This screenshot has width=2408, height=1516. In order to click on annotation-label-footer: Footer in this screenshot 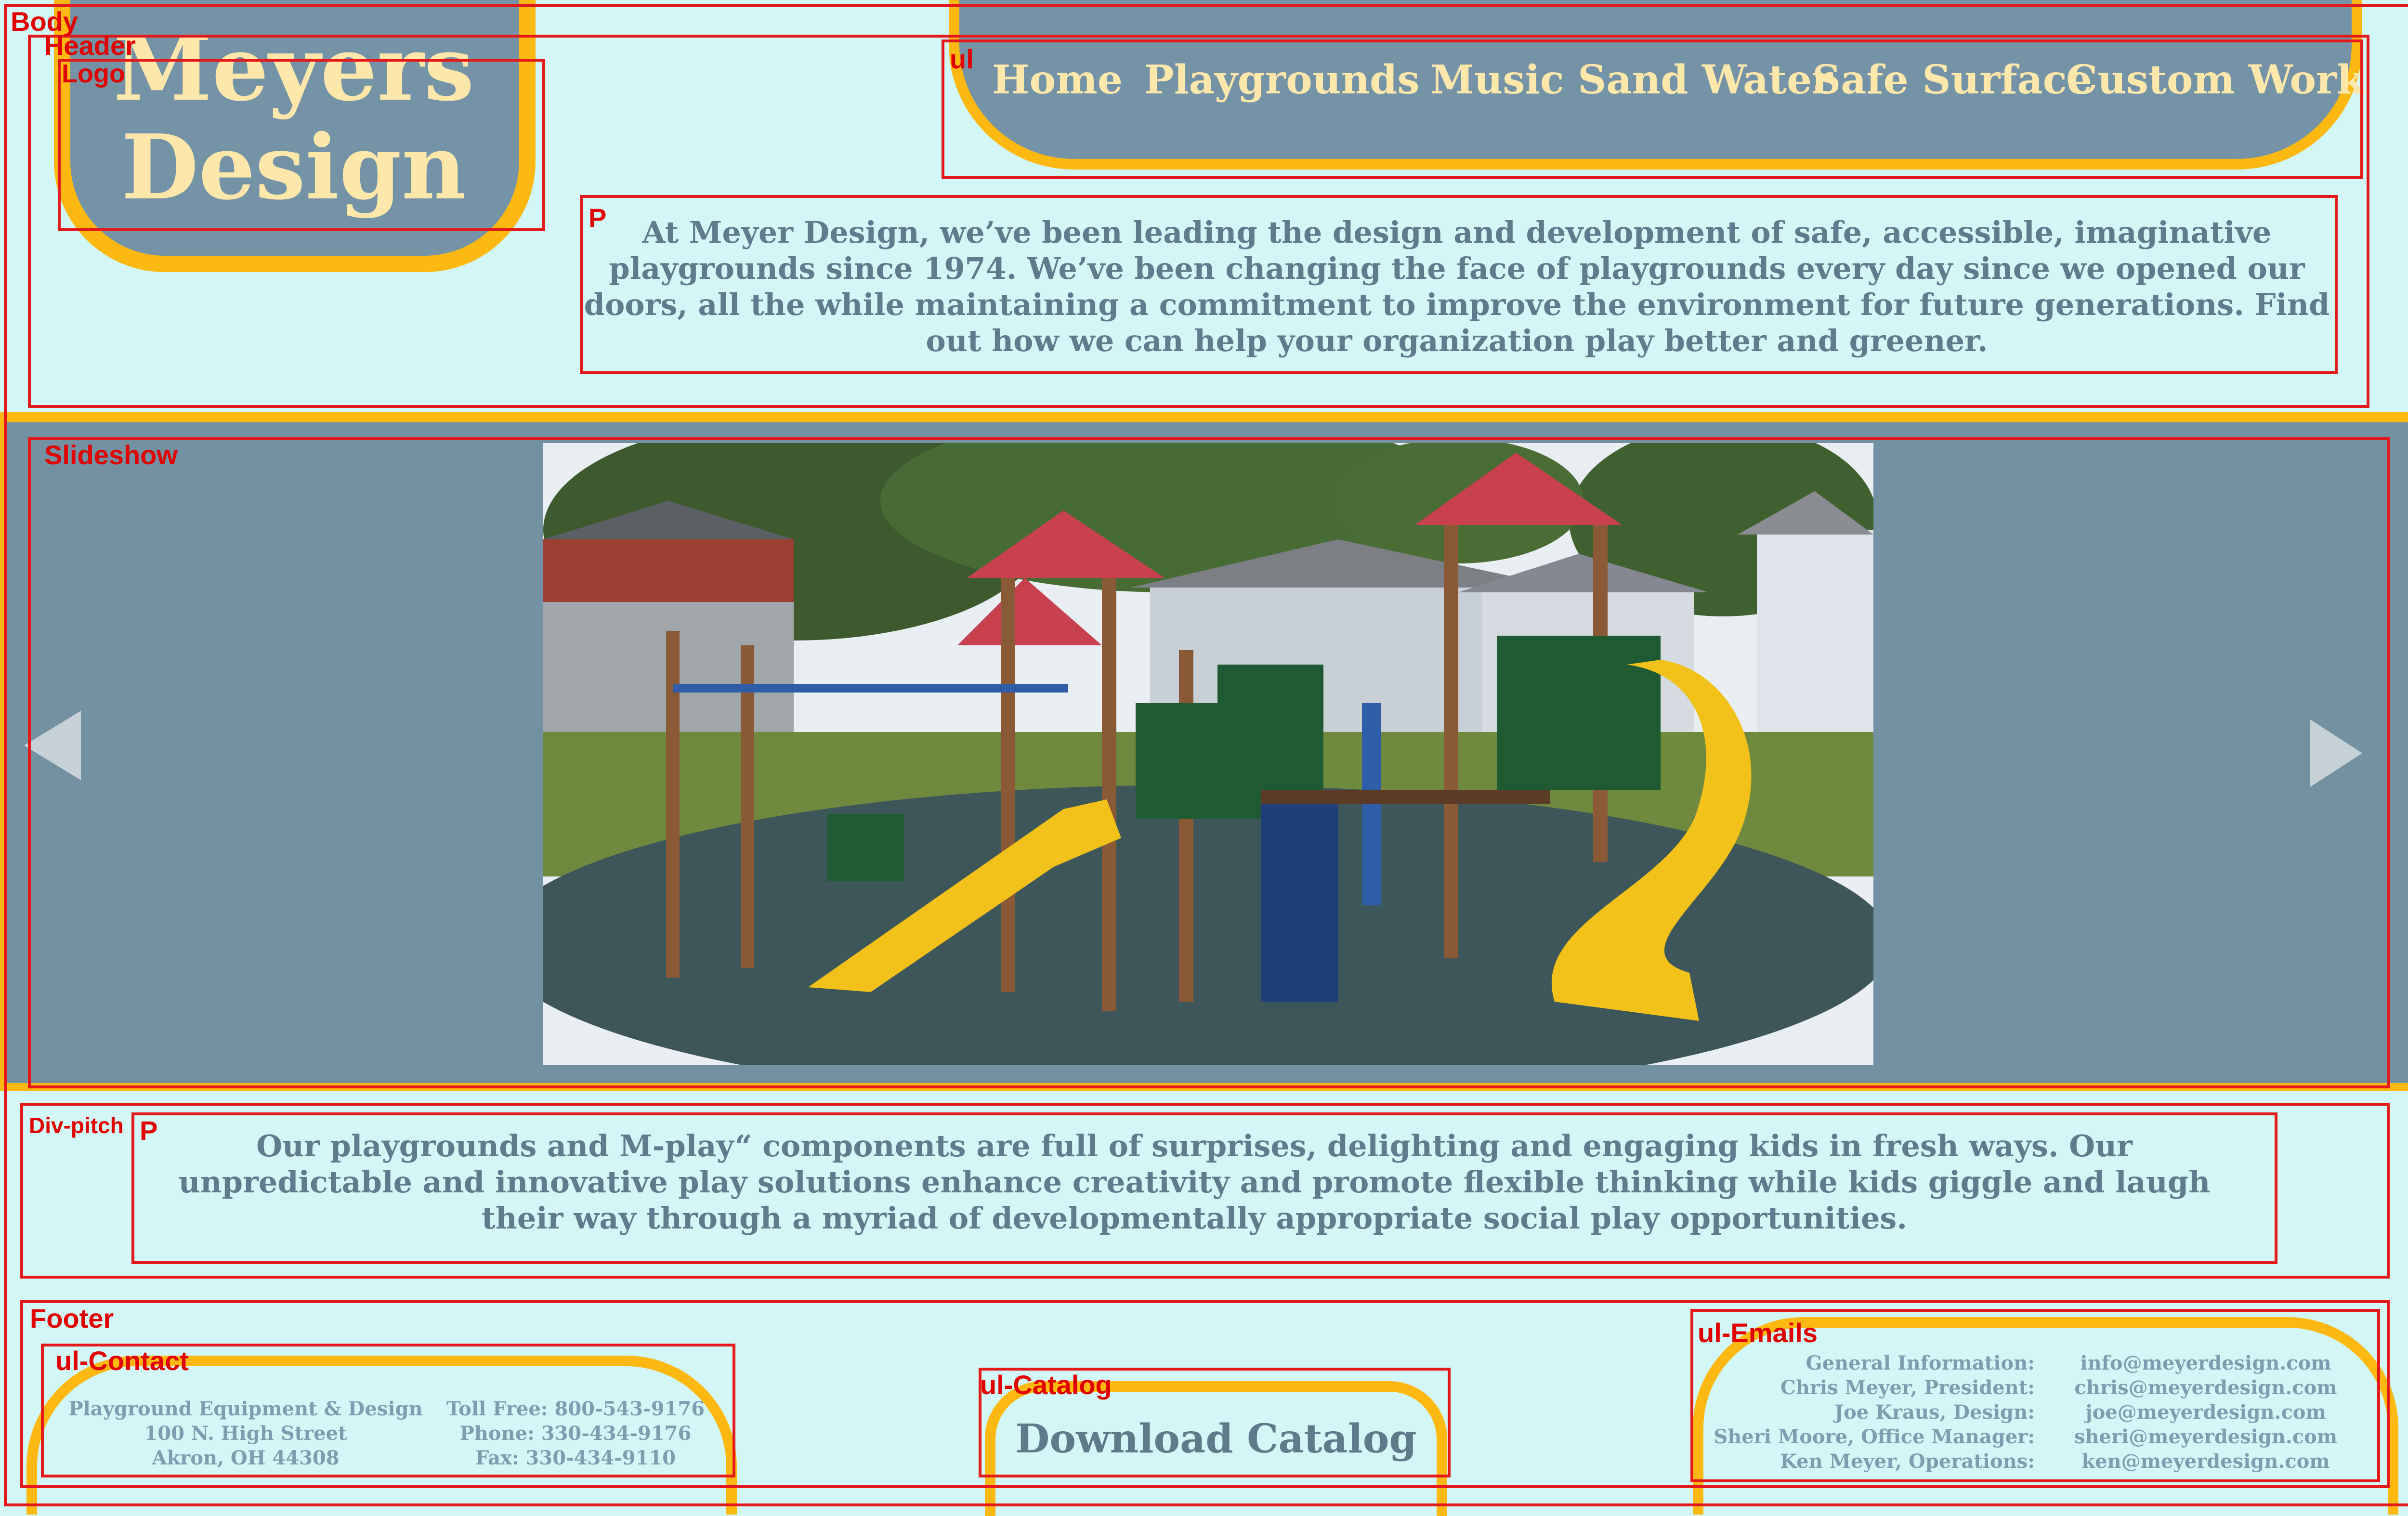, I will do `click(72, 1318)`.